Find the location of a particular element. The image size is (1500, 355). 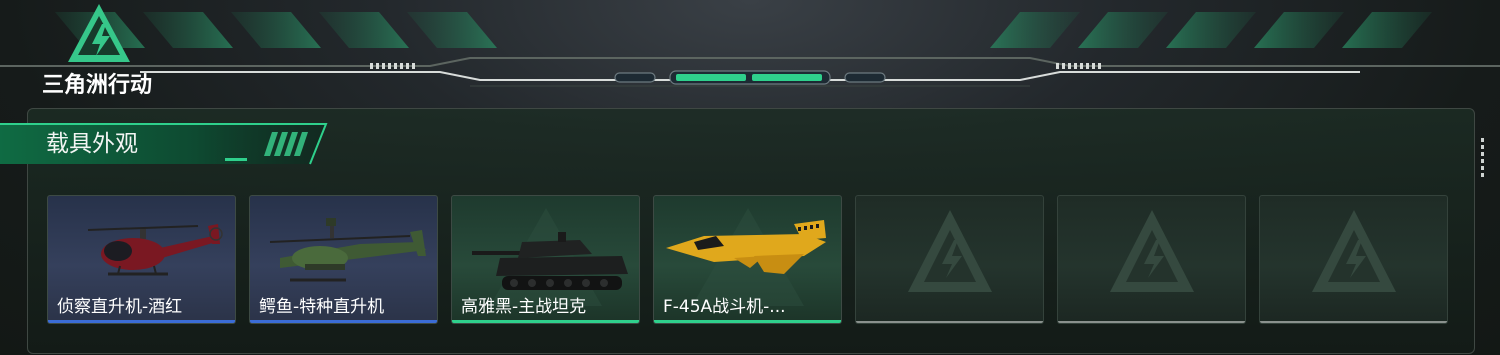

vehicle-name: 鳄鱼-特种直升机 is located at coordinates (322, 307).